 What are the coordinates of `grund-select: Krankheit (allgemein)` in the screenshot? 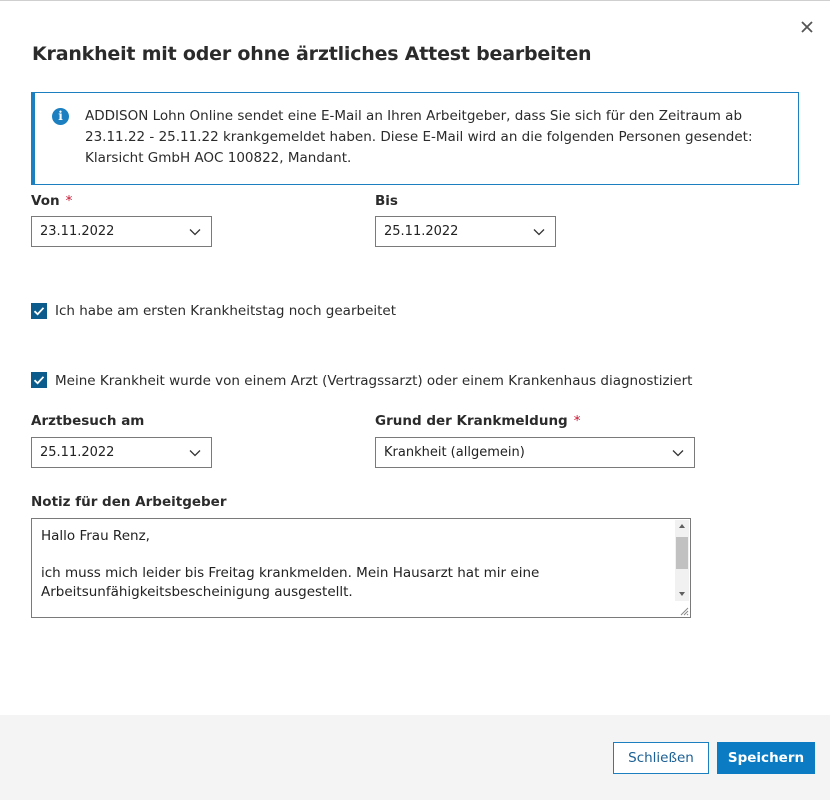 It's located at (535, 452).